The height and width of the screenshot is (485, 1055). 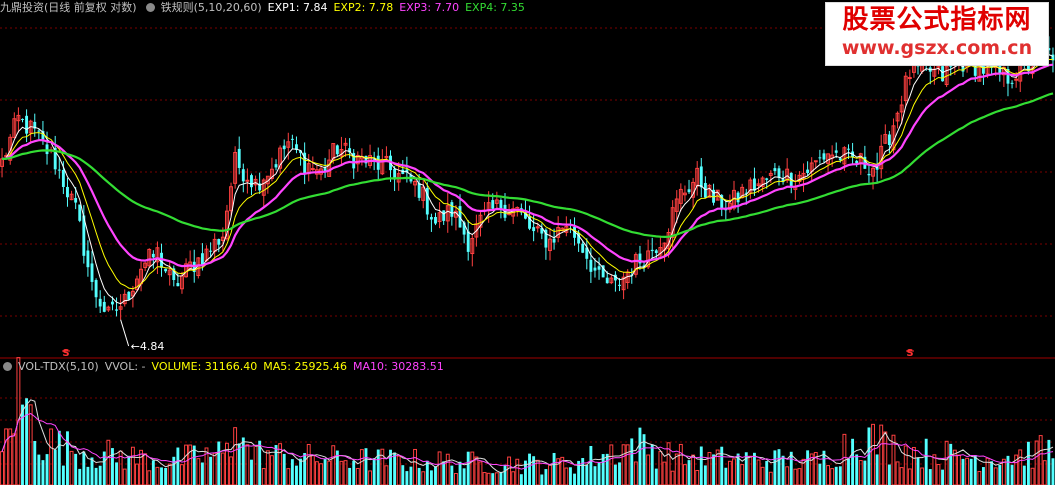 What do you see at coordinates (148, 346) in the screenshot?
I see `low-price-label: ←4.84` at bounding box center [148, 346].